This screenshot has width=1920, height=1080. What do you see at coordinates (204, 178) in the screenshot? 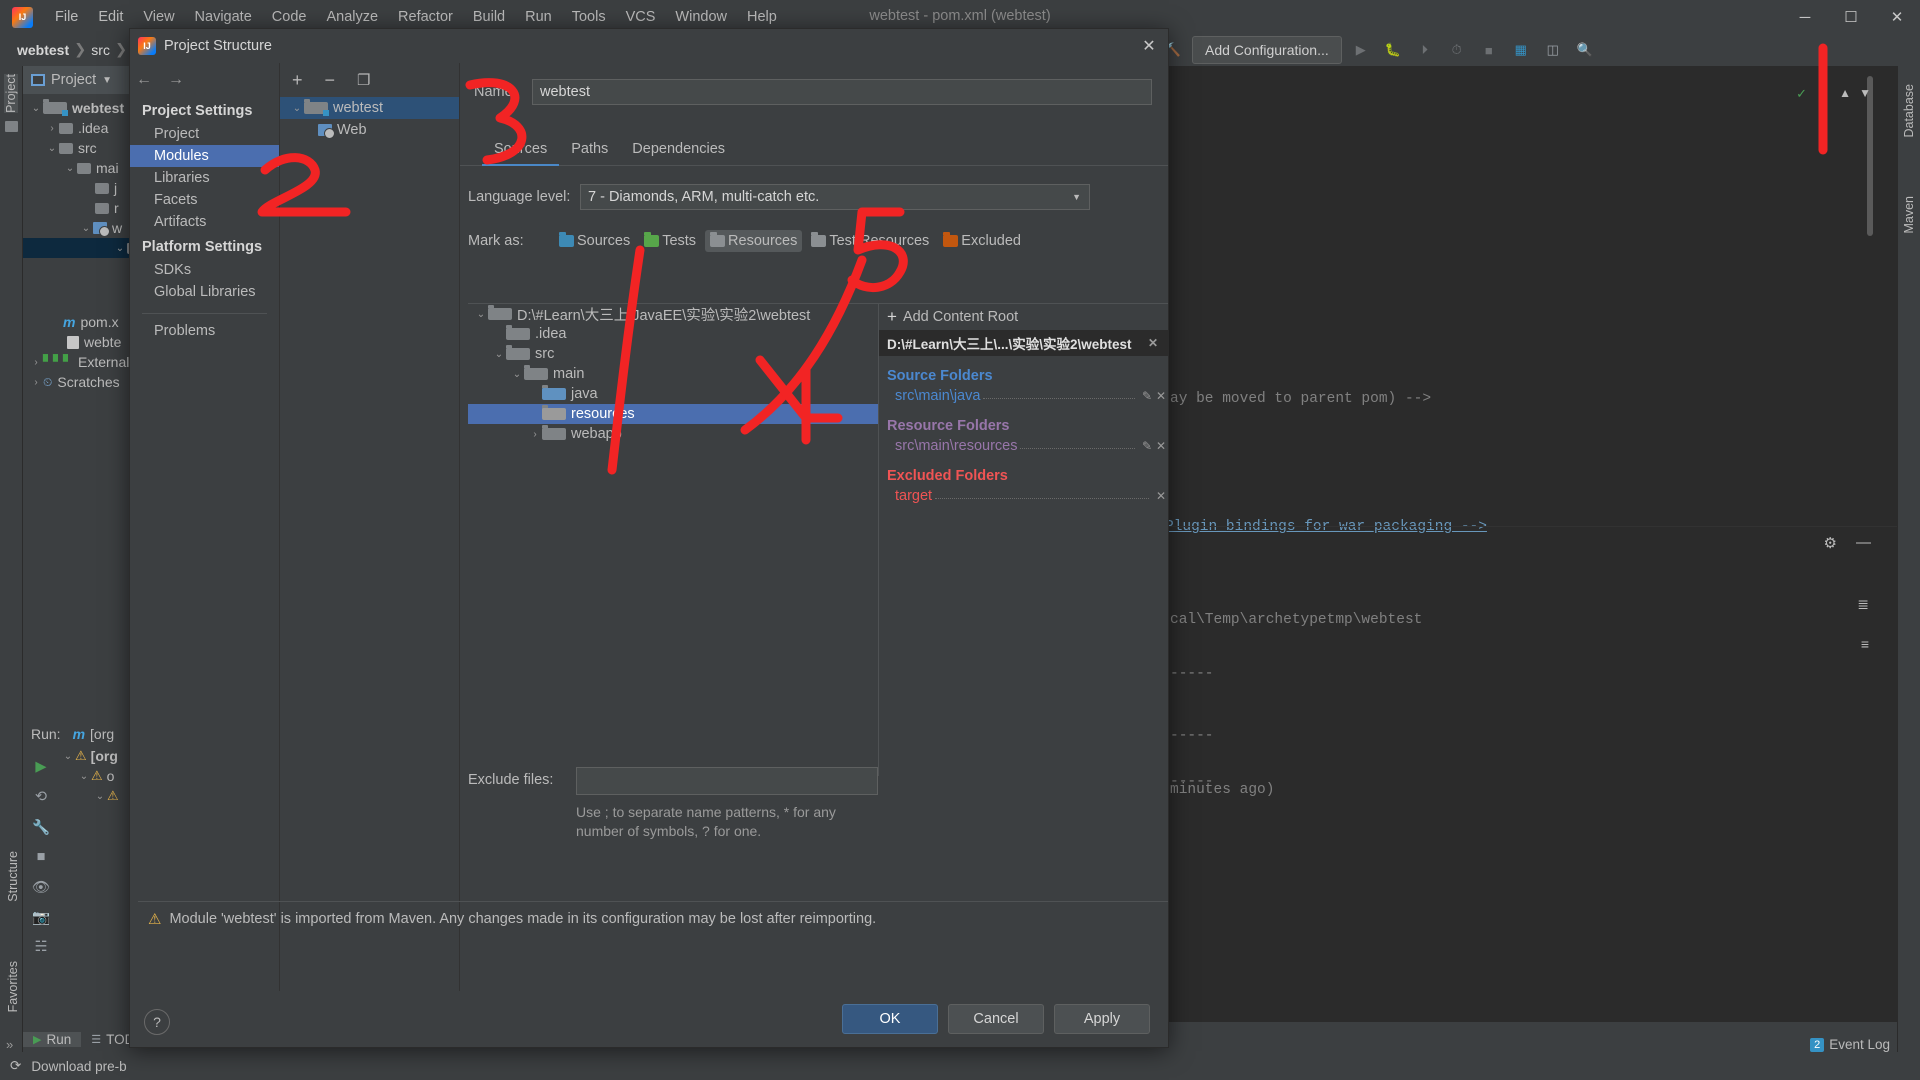
I see `nav-item-libraries: Libraries` at bounding box center [204, 178].